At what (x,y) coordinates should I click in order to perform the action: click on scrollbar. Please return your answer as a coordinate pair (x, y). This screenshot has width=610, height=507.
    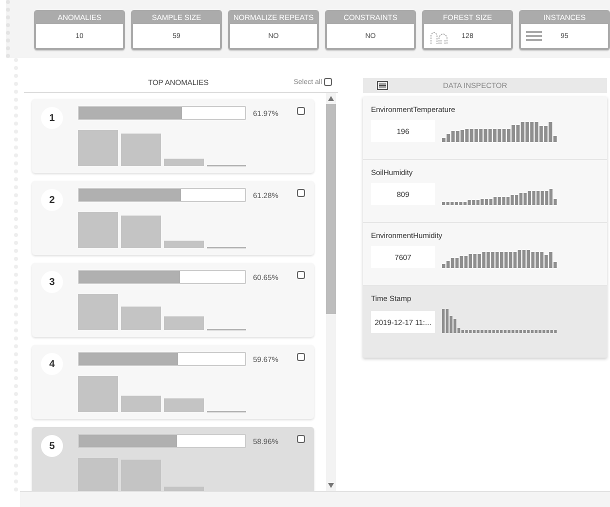
    Looking at the image, I should click on (331, 292).